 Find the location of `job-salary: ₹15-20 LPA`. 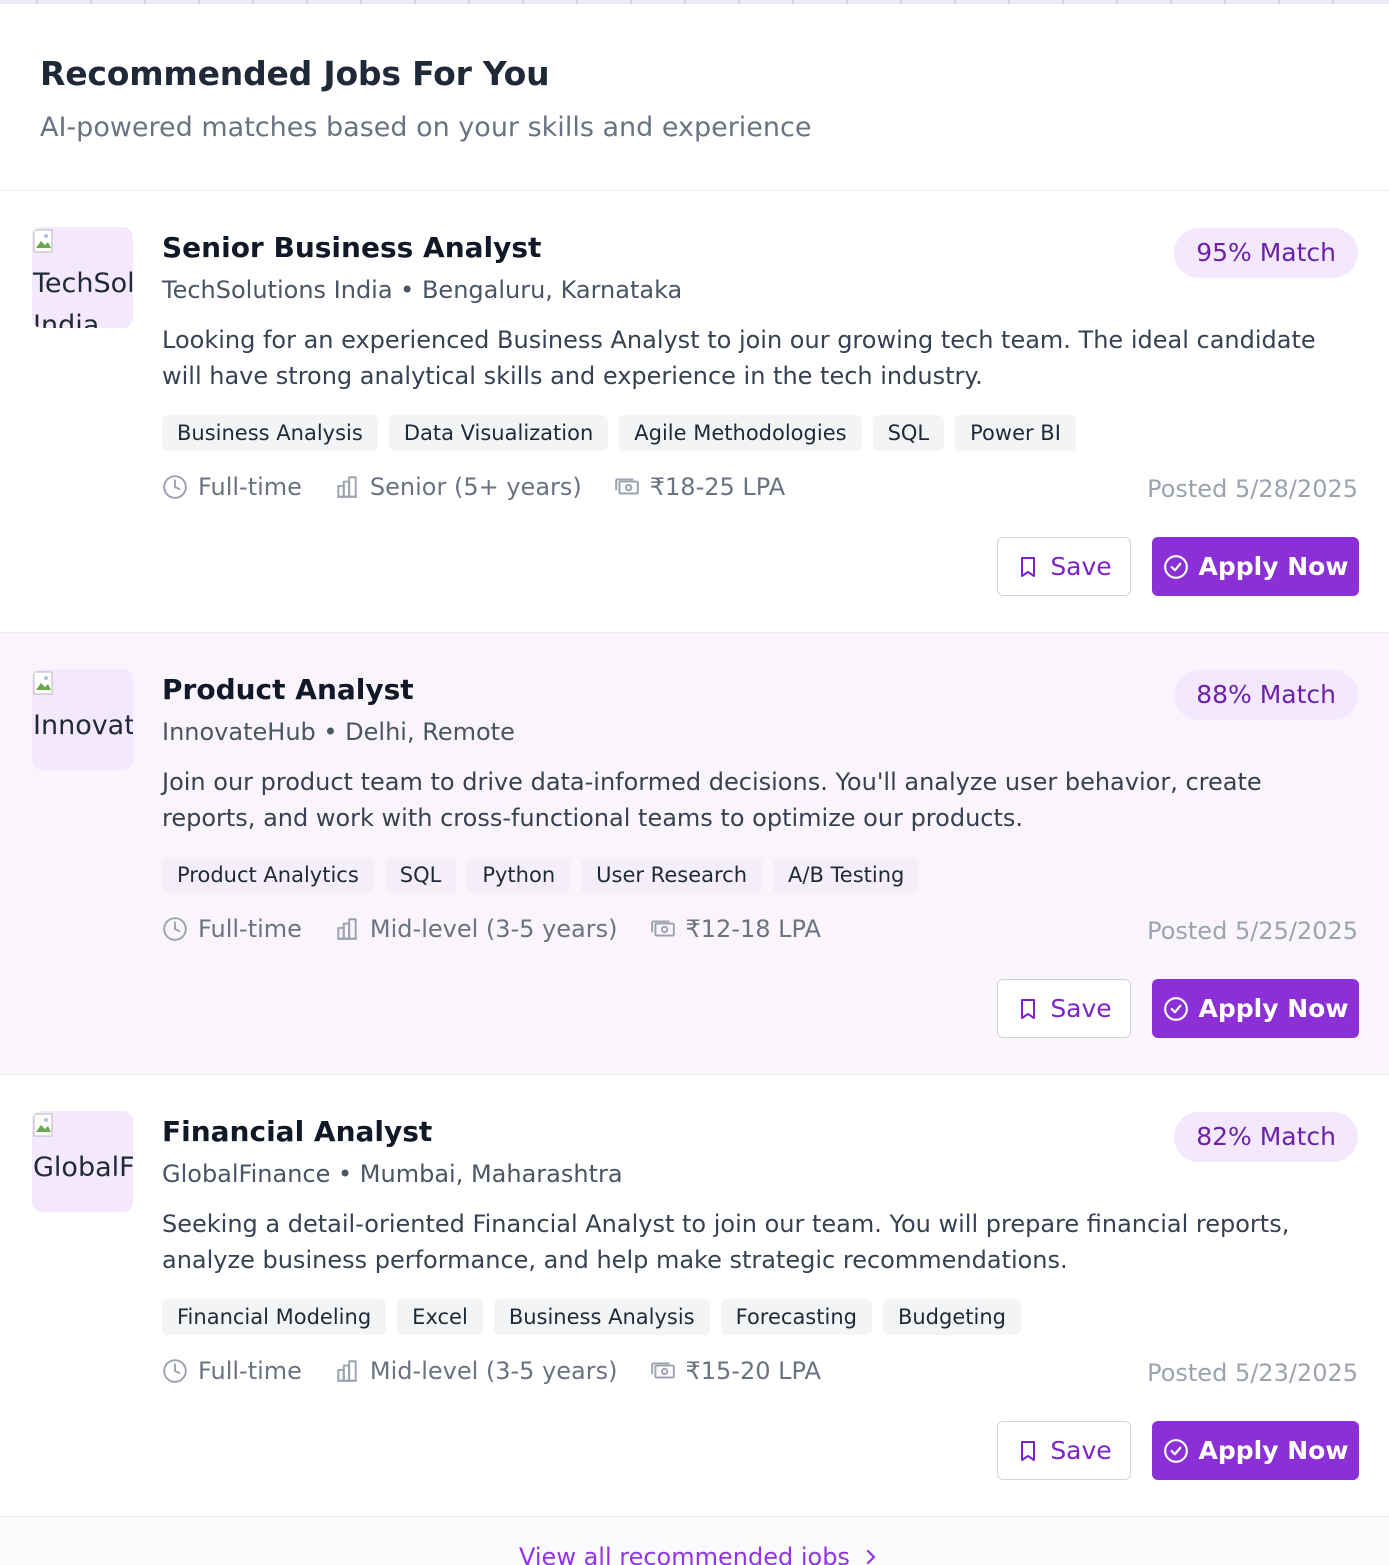

job-salary: ₹15-20 LPA is located at coordinates (735, 1371).